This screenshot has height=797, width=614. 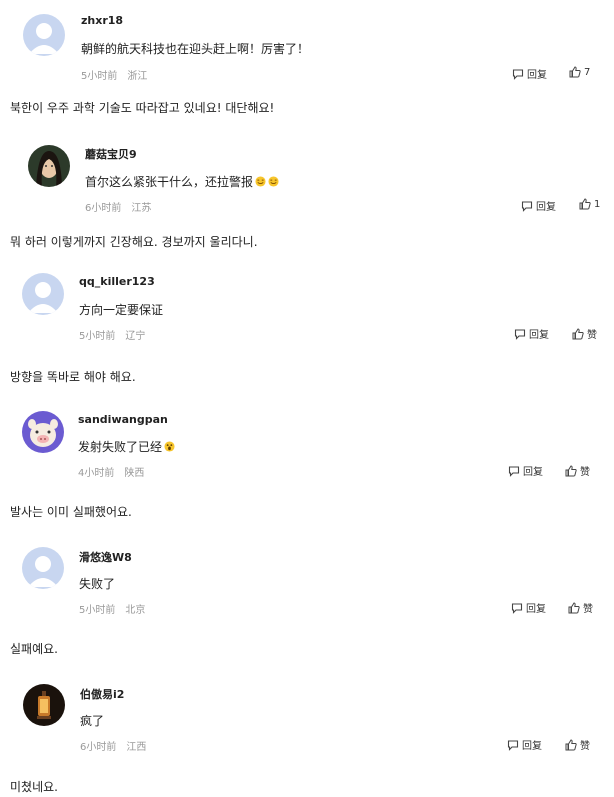 I want to click on comment-location: 江西, so click(x=136, y=747).